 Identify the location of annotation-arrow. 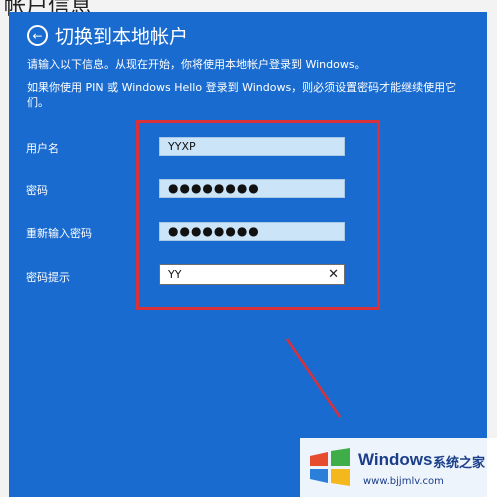
(313, 378).